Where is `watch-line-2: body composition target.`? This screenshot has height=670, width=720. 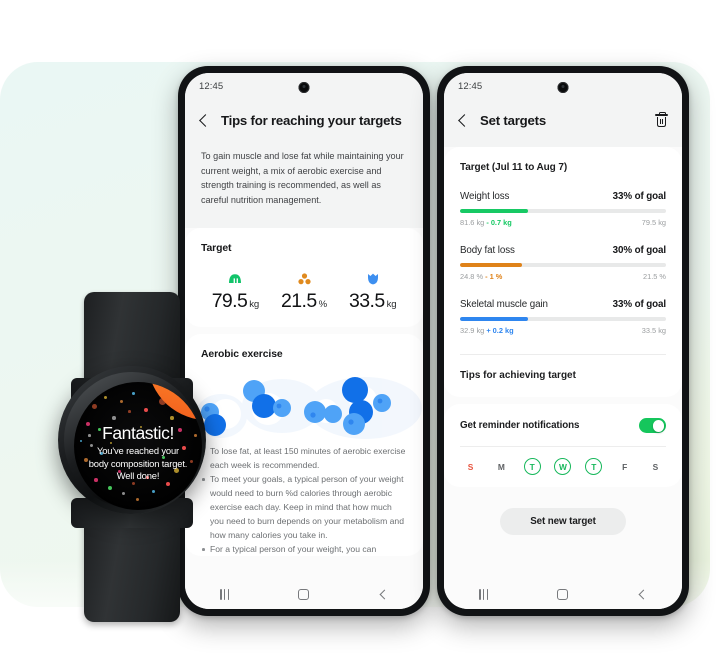
watch-line-2: body composition target. is located at coordinates (138, 463).